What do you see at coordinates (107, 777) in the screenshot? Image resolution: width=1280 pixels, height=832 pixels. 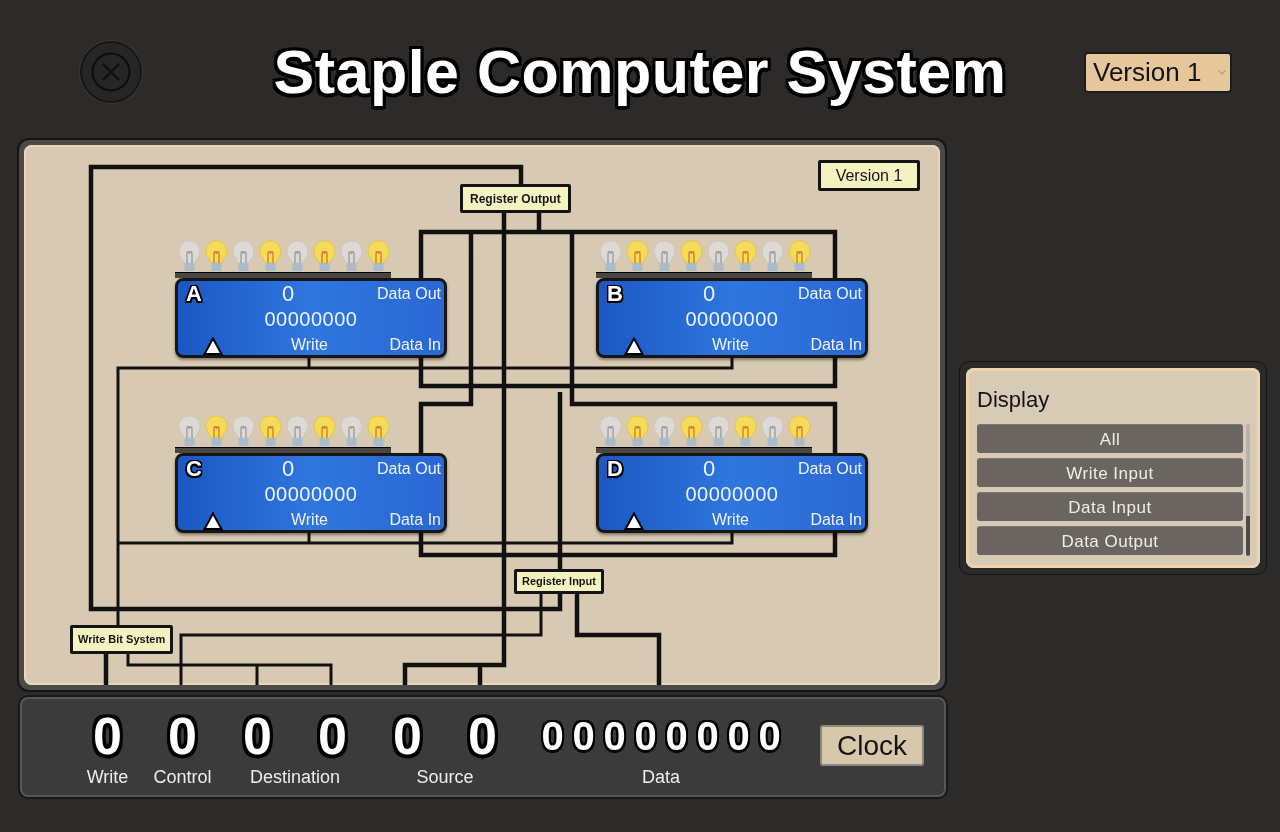 I see `field-label: Write` at bounding box center [107, 777].